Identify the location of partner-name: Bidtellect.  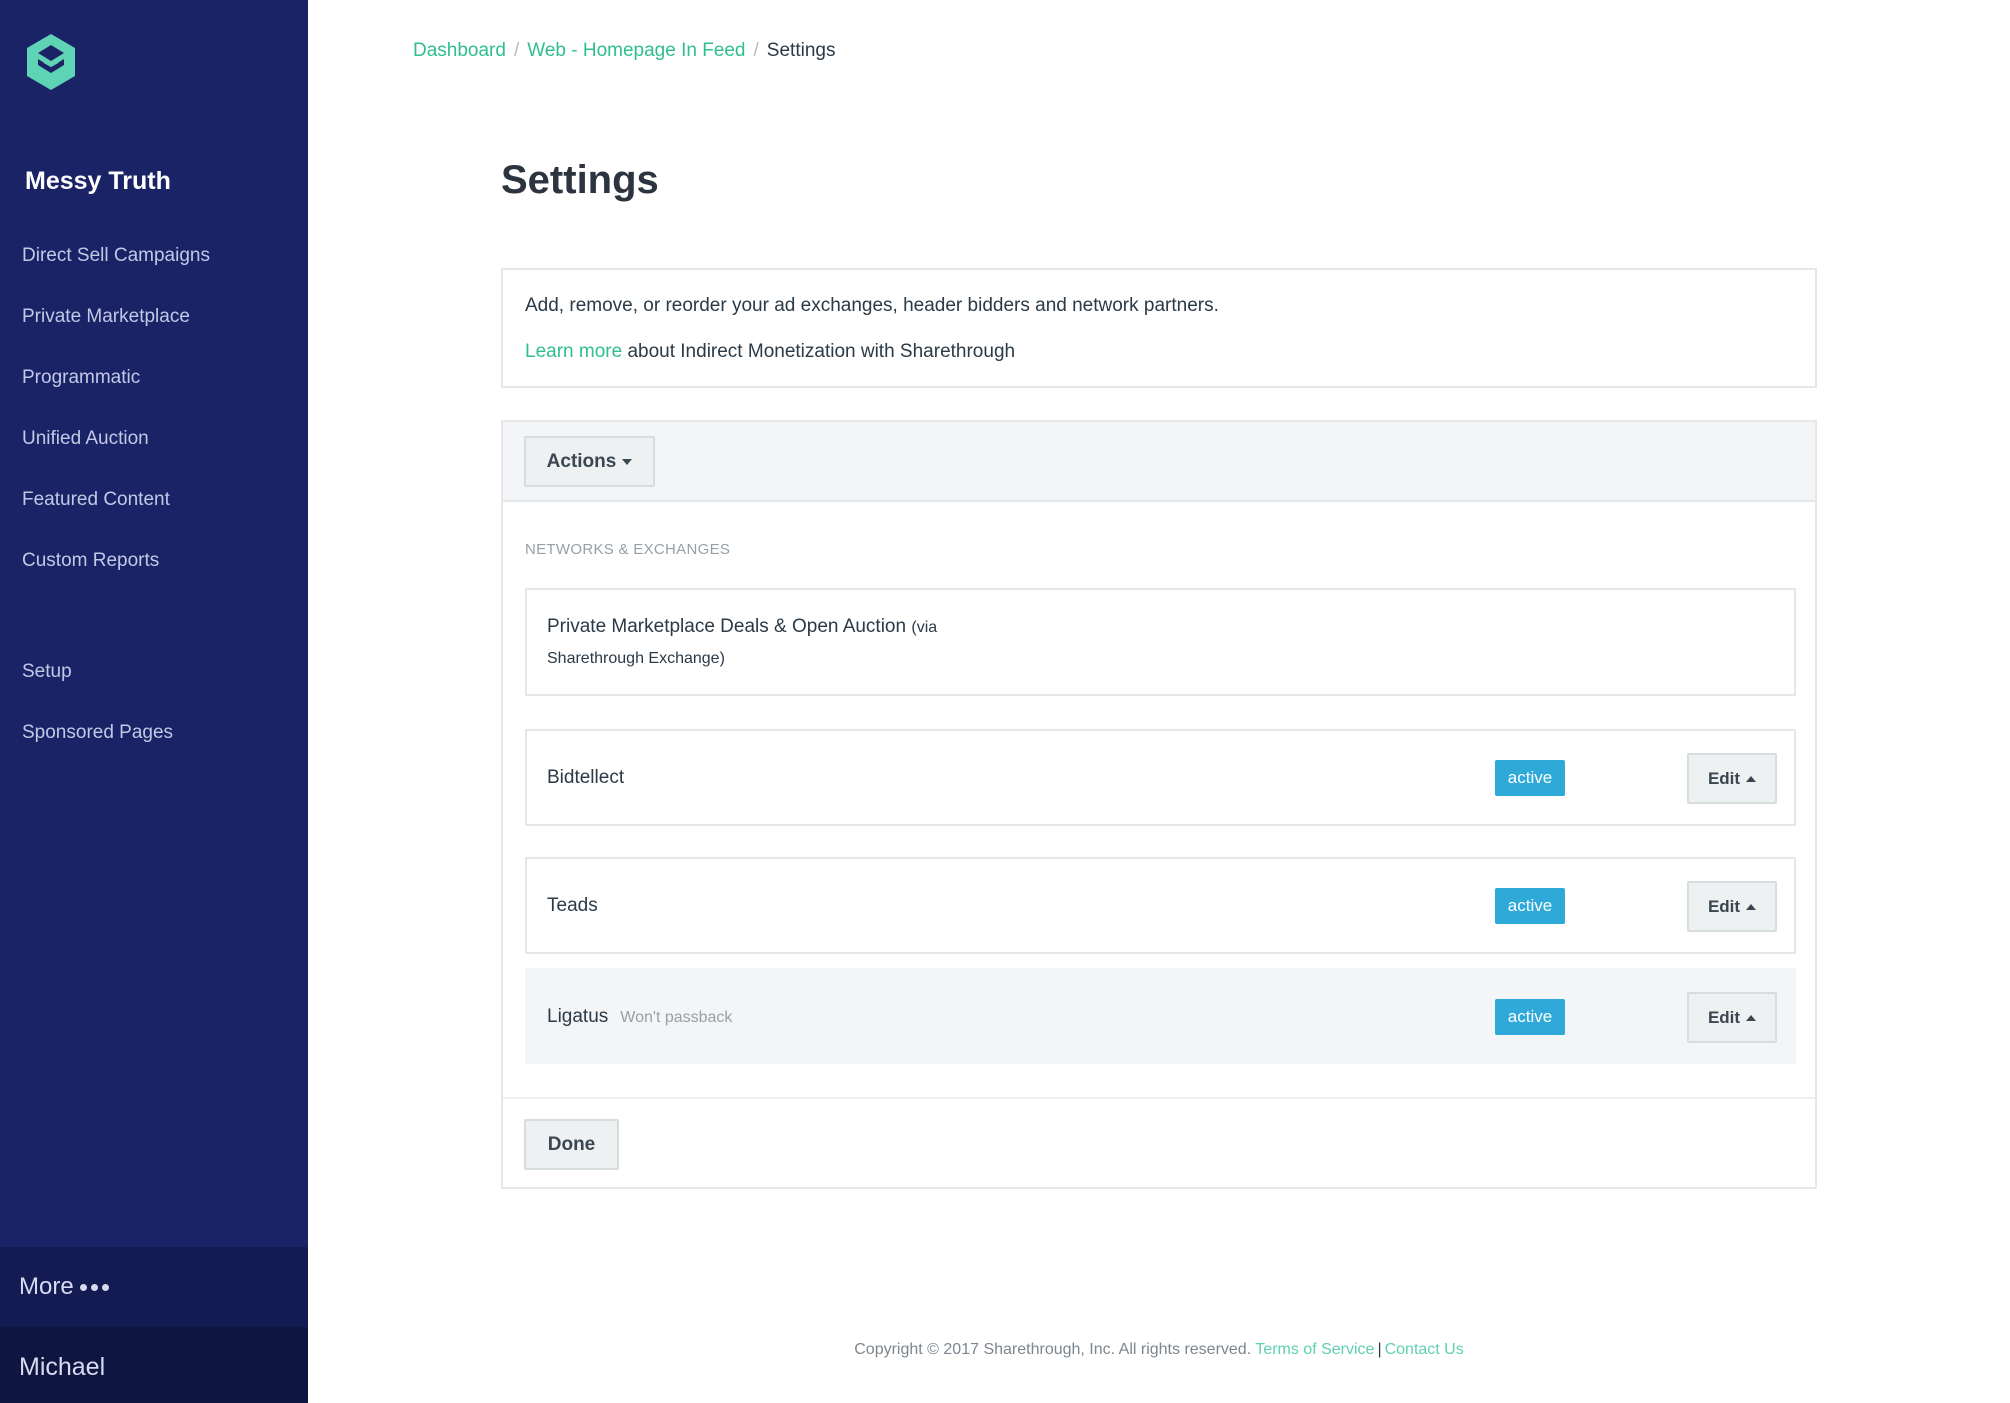
(586, 777).